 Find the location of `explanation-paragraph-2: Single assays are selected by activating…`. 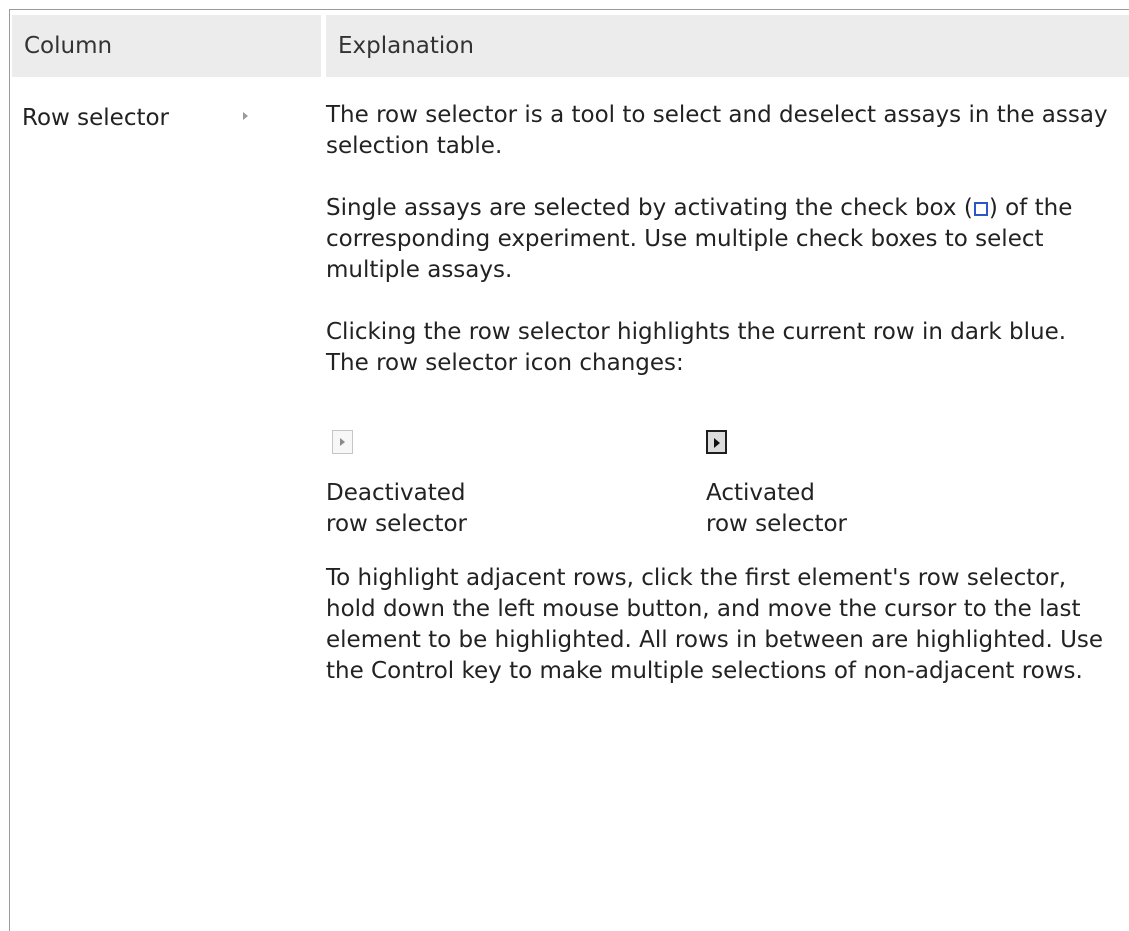

explanation-paragraph-2: Single assays are selected by activating… is located at coordinates (721, 239).